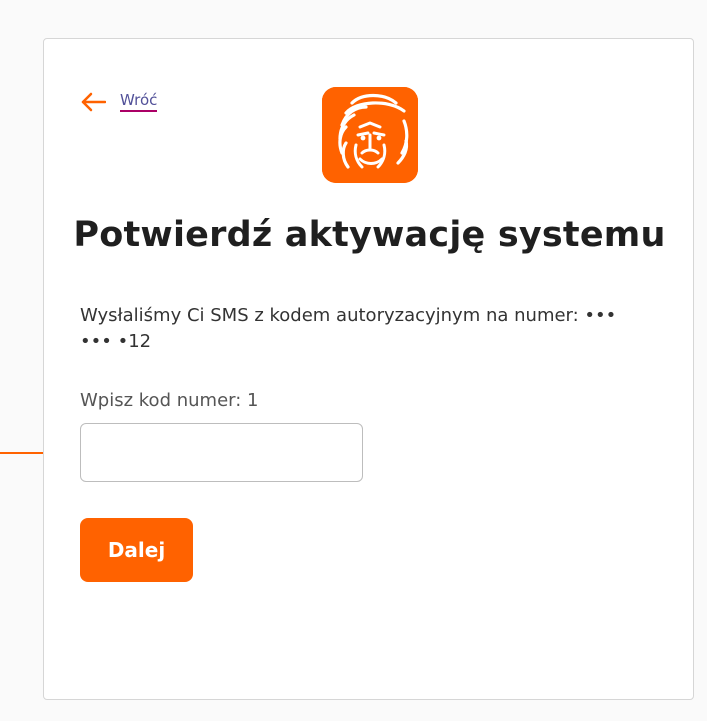 The image size is (707, 721). Describe the element at coordinates (93, 101) in the screenshot. I see `arrow-left-icon` at that location.